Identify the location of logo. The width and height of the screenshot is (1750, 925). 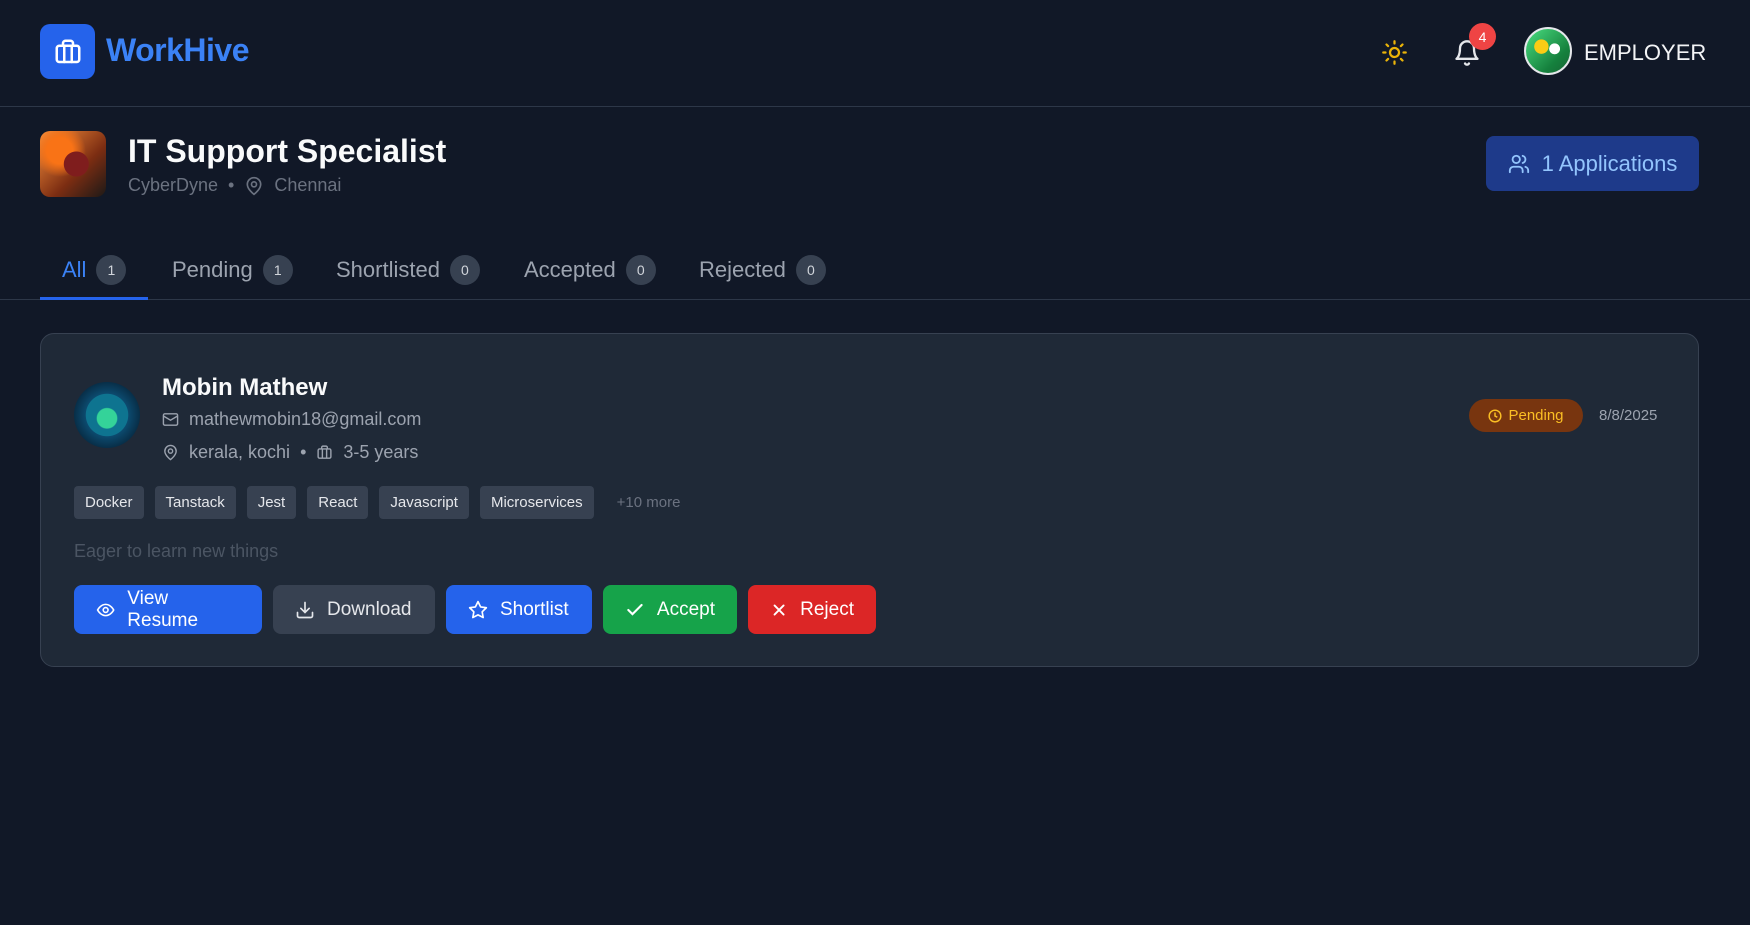
(67, 51).